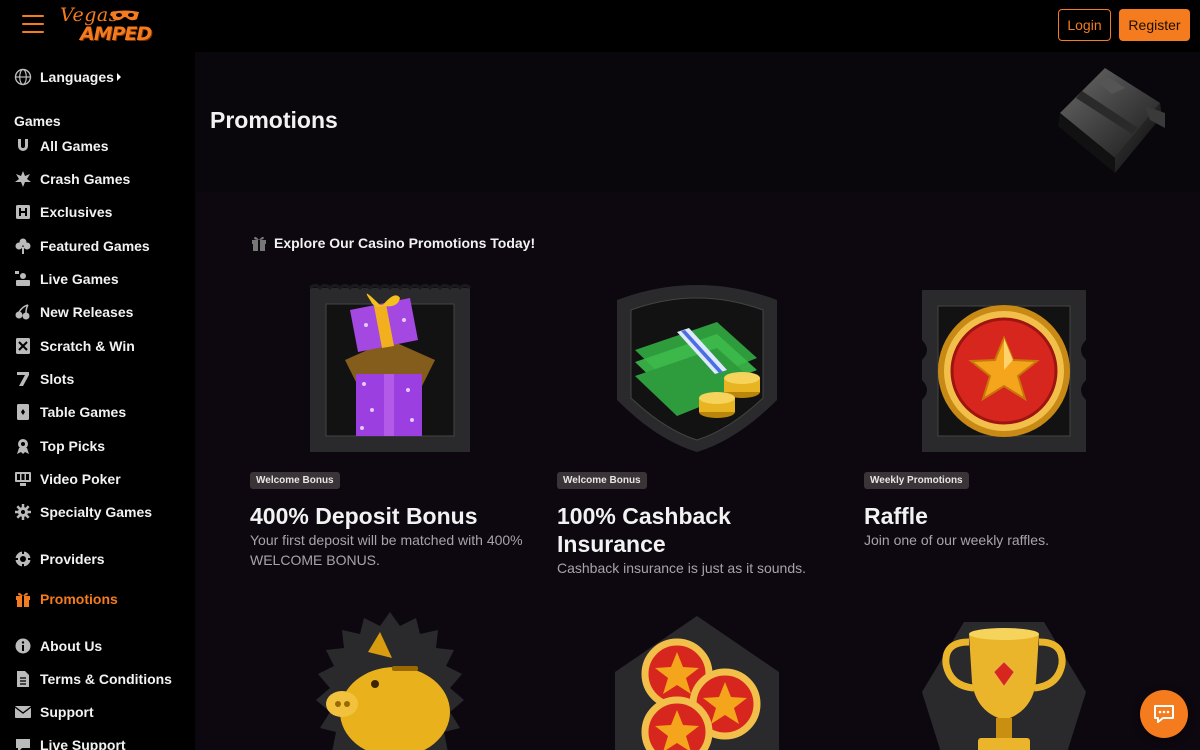 Image resolution: width=1200 pixels, height=750 pixels. Describe the element at coordinates (83, 743) in the screenshot. I see `sidebar-item-label: Live Support` at that location.